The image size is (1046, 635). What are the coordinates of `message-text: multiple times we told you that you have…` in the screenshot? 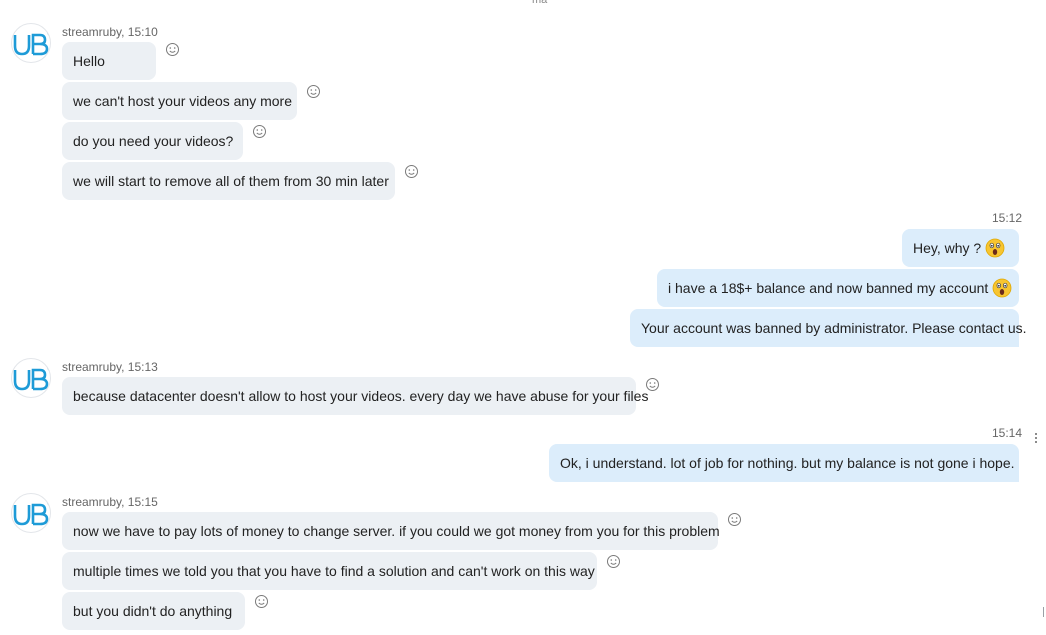 It's located at (334, 571).